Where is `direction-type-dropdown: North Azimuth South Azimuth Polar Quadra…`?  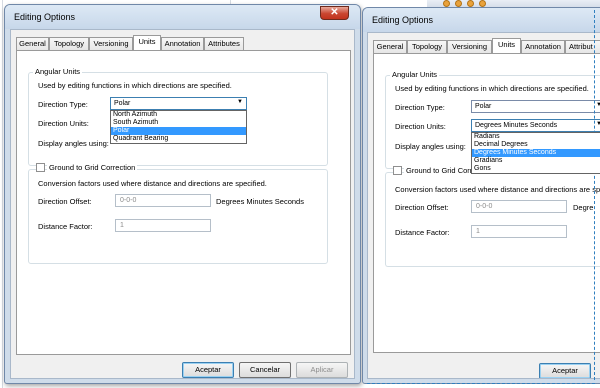
direction-type-dropdown: North Azimuth South Azimuth Polar Quadra… is located at coordinates (178, 127).